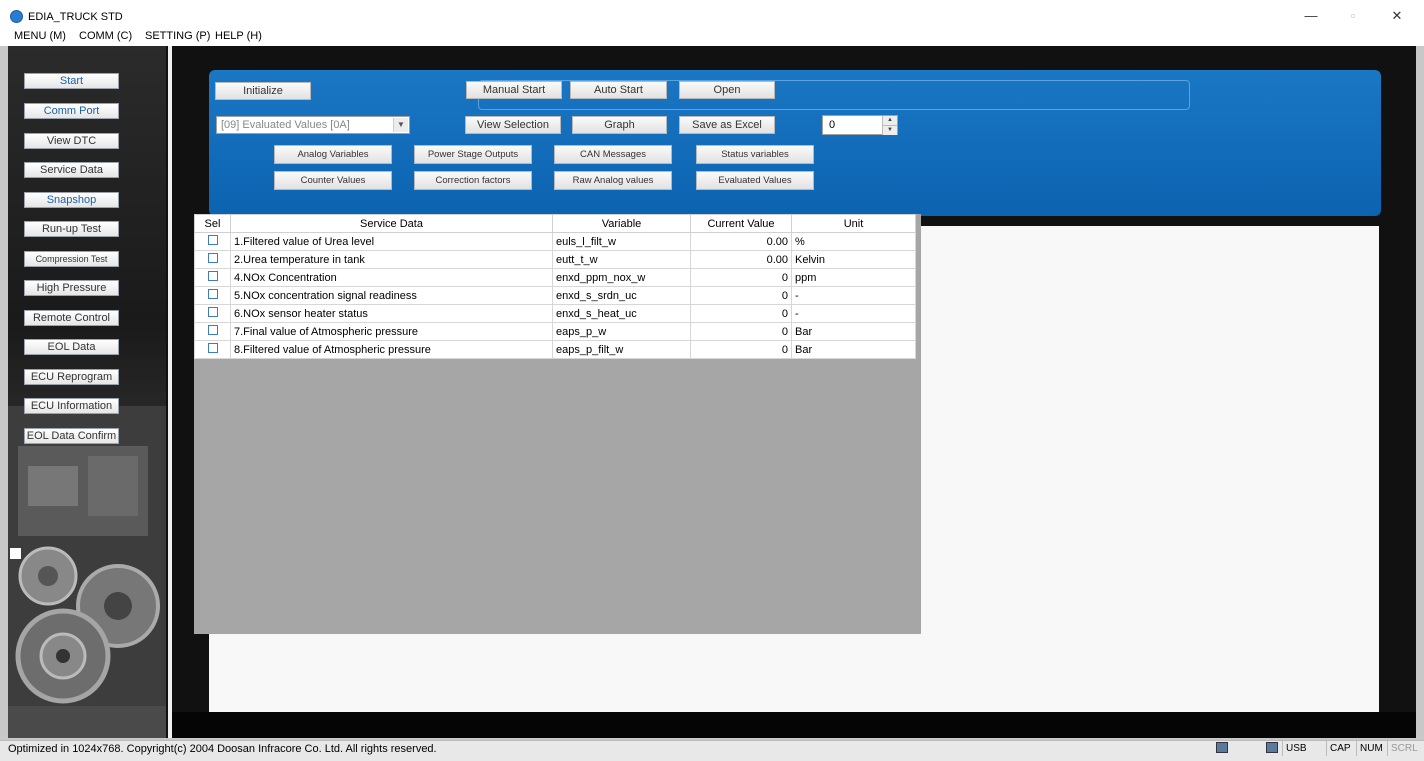 Image resolution: width=1424 pixels, height=761 pixels. What do you see at coordinates (514, 90) in the screenshot?
I see `manual-start-button: Manual Start` at bounding box center [514, 90].